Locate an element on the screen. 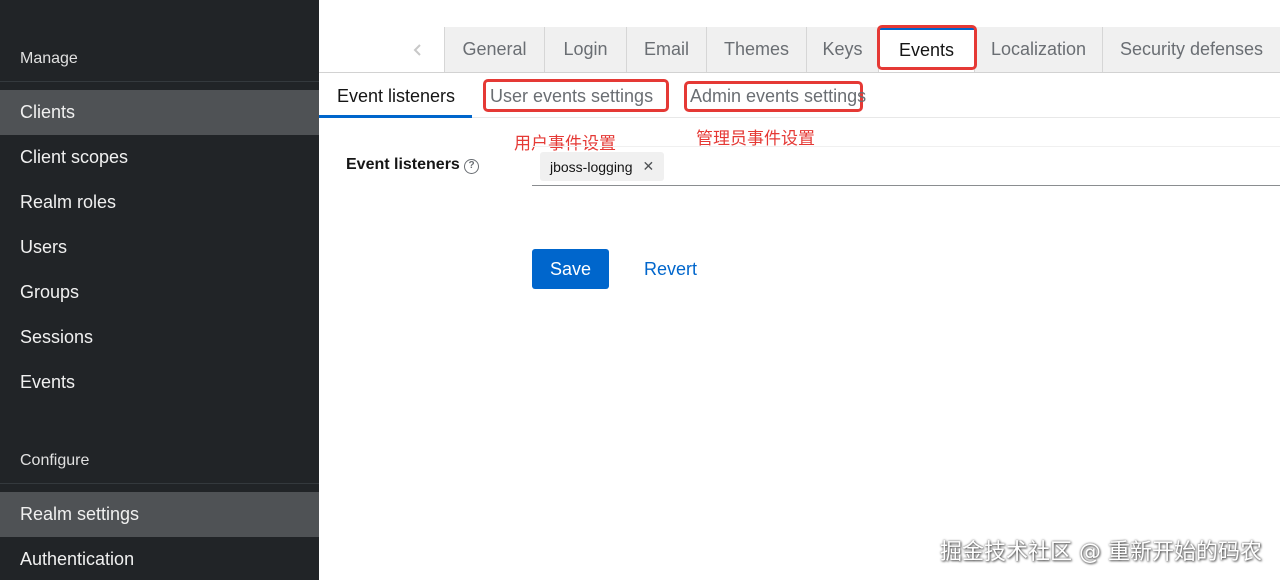 This screenshot has width=1280, height=580. tab-themes: Themes is located at coordinates (756, 49).